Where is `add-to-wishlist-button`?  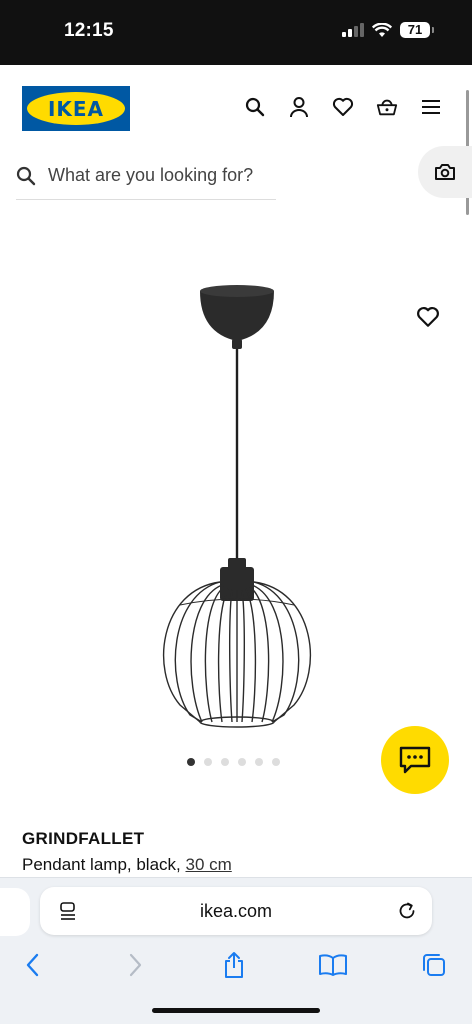 add-to-wishlist-button is located at coordinates (428, 318).